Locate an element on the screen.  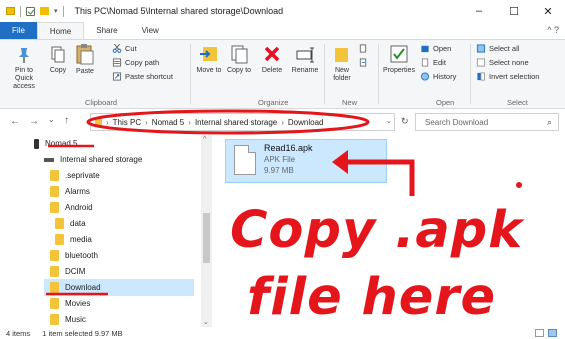
annotation-text: file here is located at coordinates (372, 297).